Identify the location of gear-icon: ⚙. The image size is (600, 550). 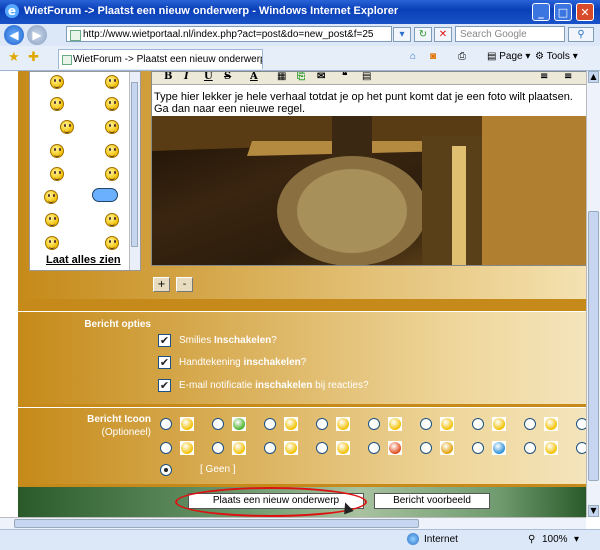
(541, 56).